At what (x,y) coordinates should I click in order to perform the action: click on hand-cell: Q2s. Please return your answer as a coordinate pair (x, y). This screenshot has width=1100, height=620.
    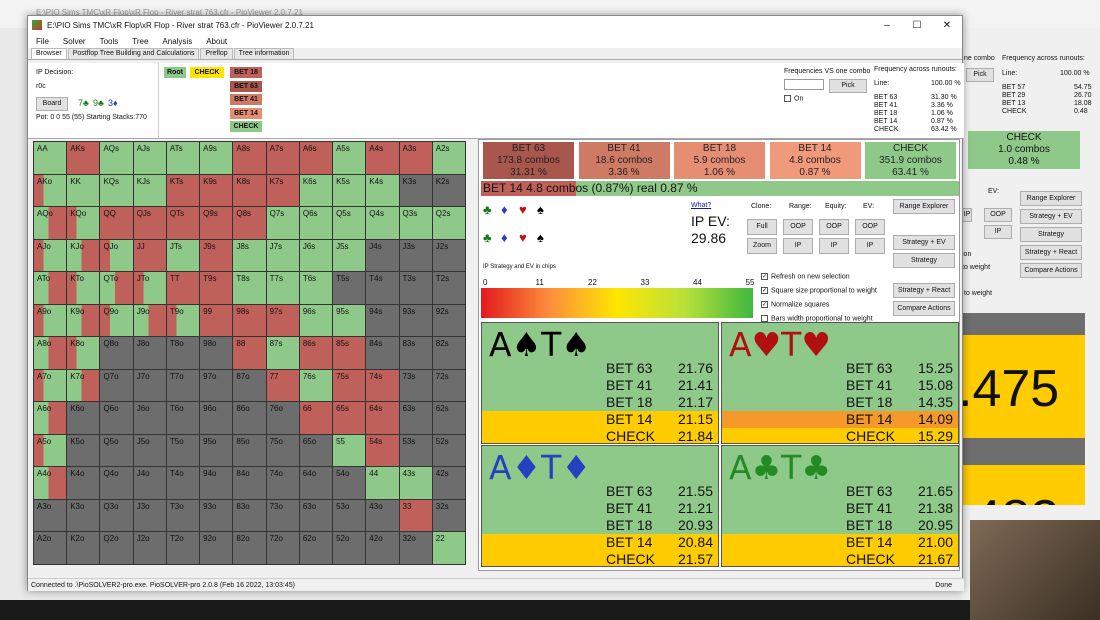
    Looking at the image, I should click on (448, 223).